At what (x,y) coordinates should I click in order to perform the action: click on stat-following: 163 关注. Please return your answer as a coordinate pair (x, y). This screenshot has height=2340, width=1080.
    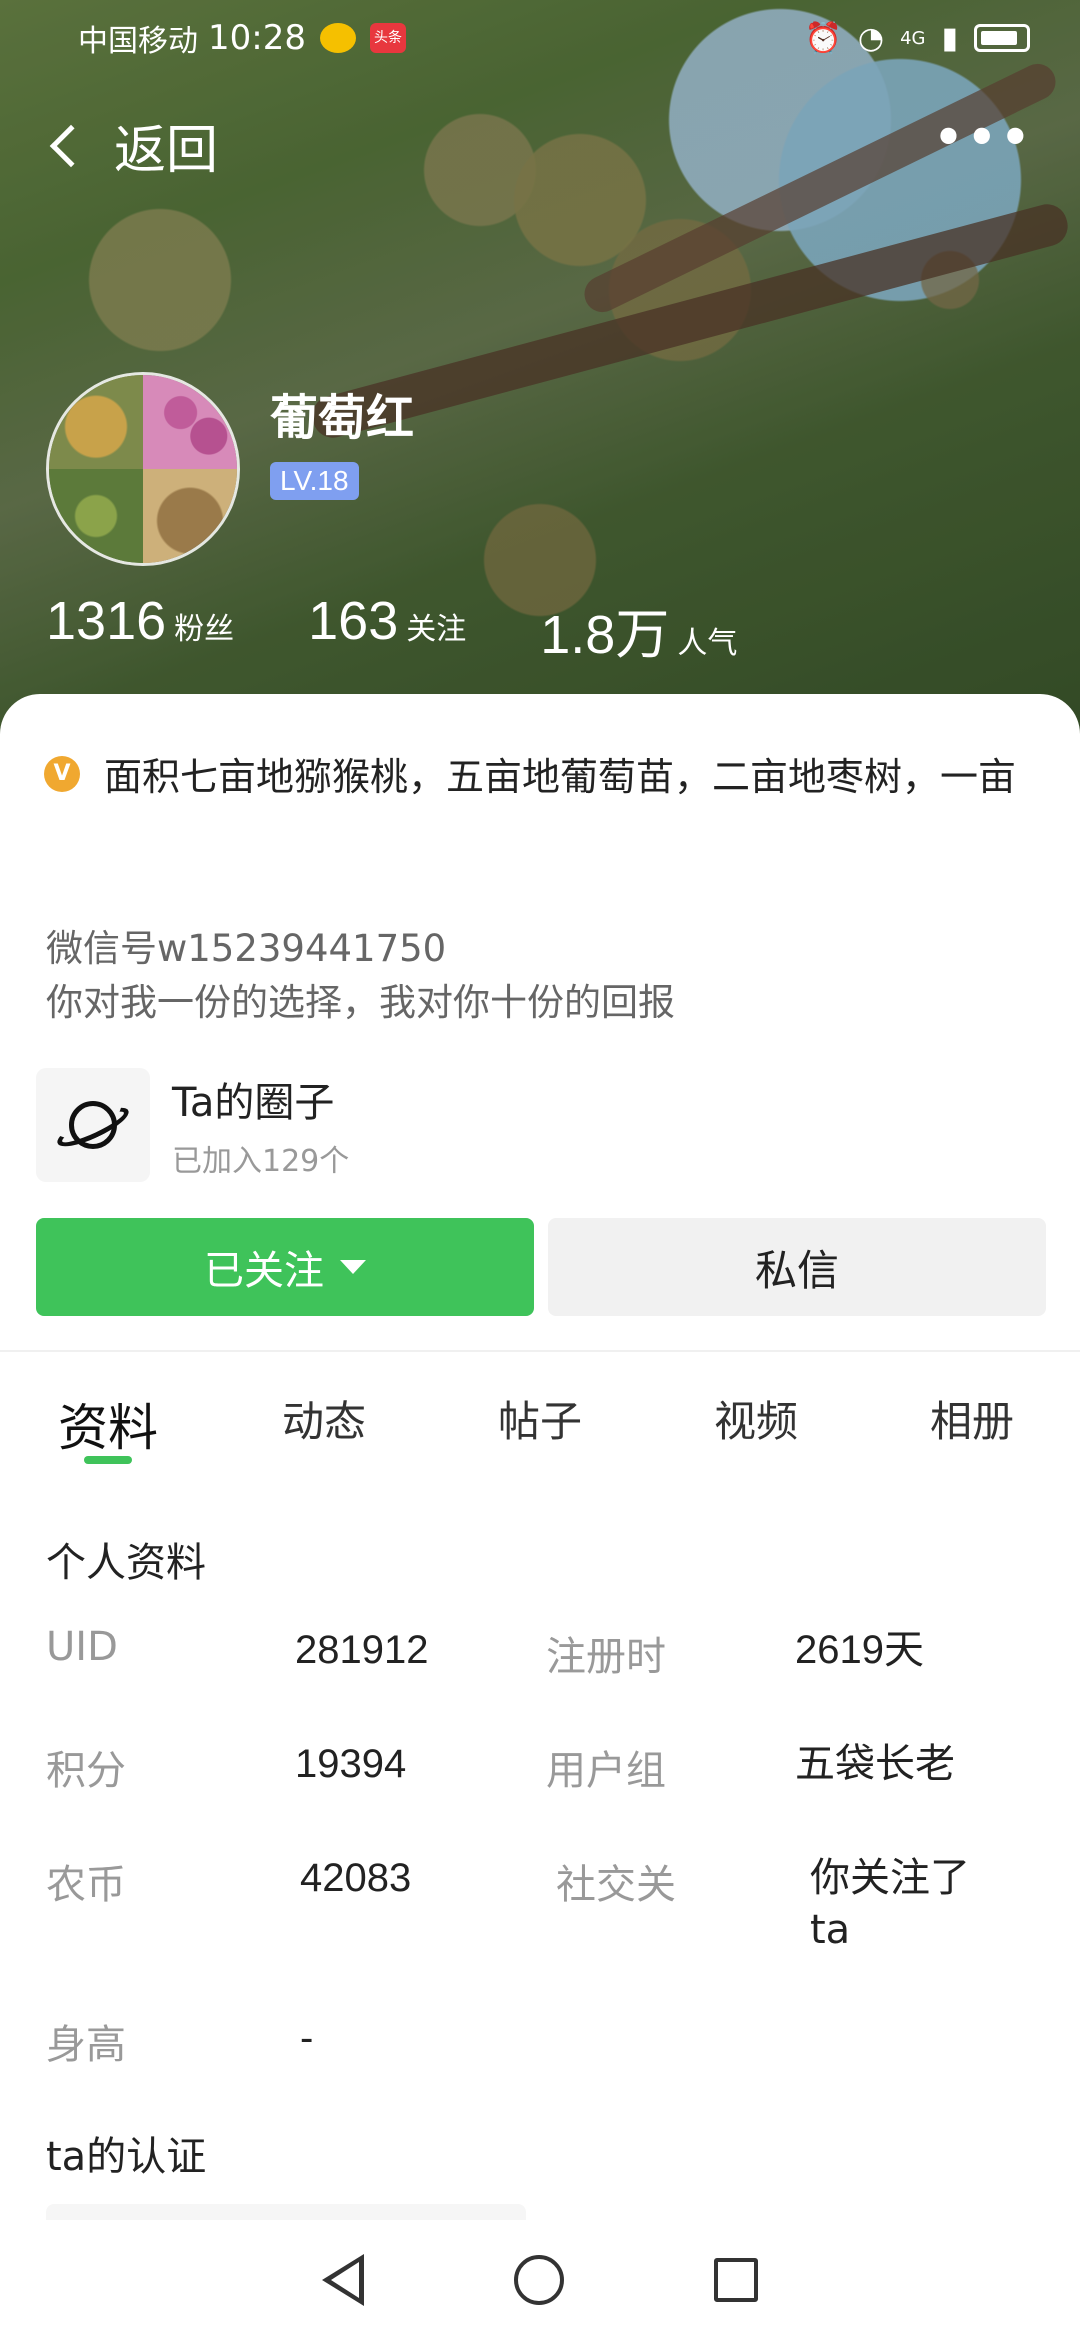
    Looking at the image, I should click on (387, 629).